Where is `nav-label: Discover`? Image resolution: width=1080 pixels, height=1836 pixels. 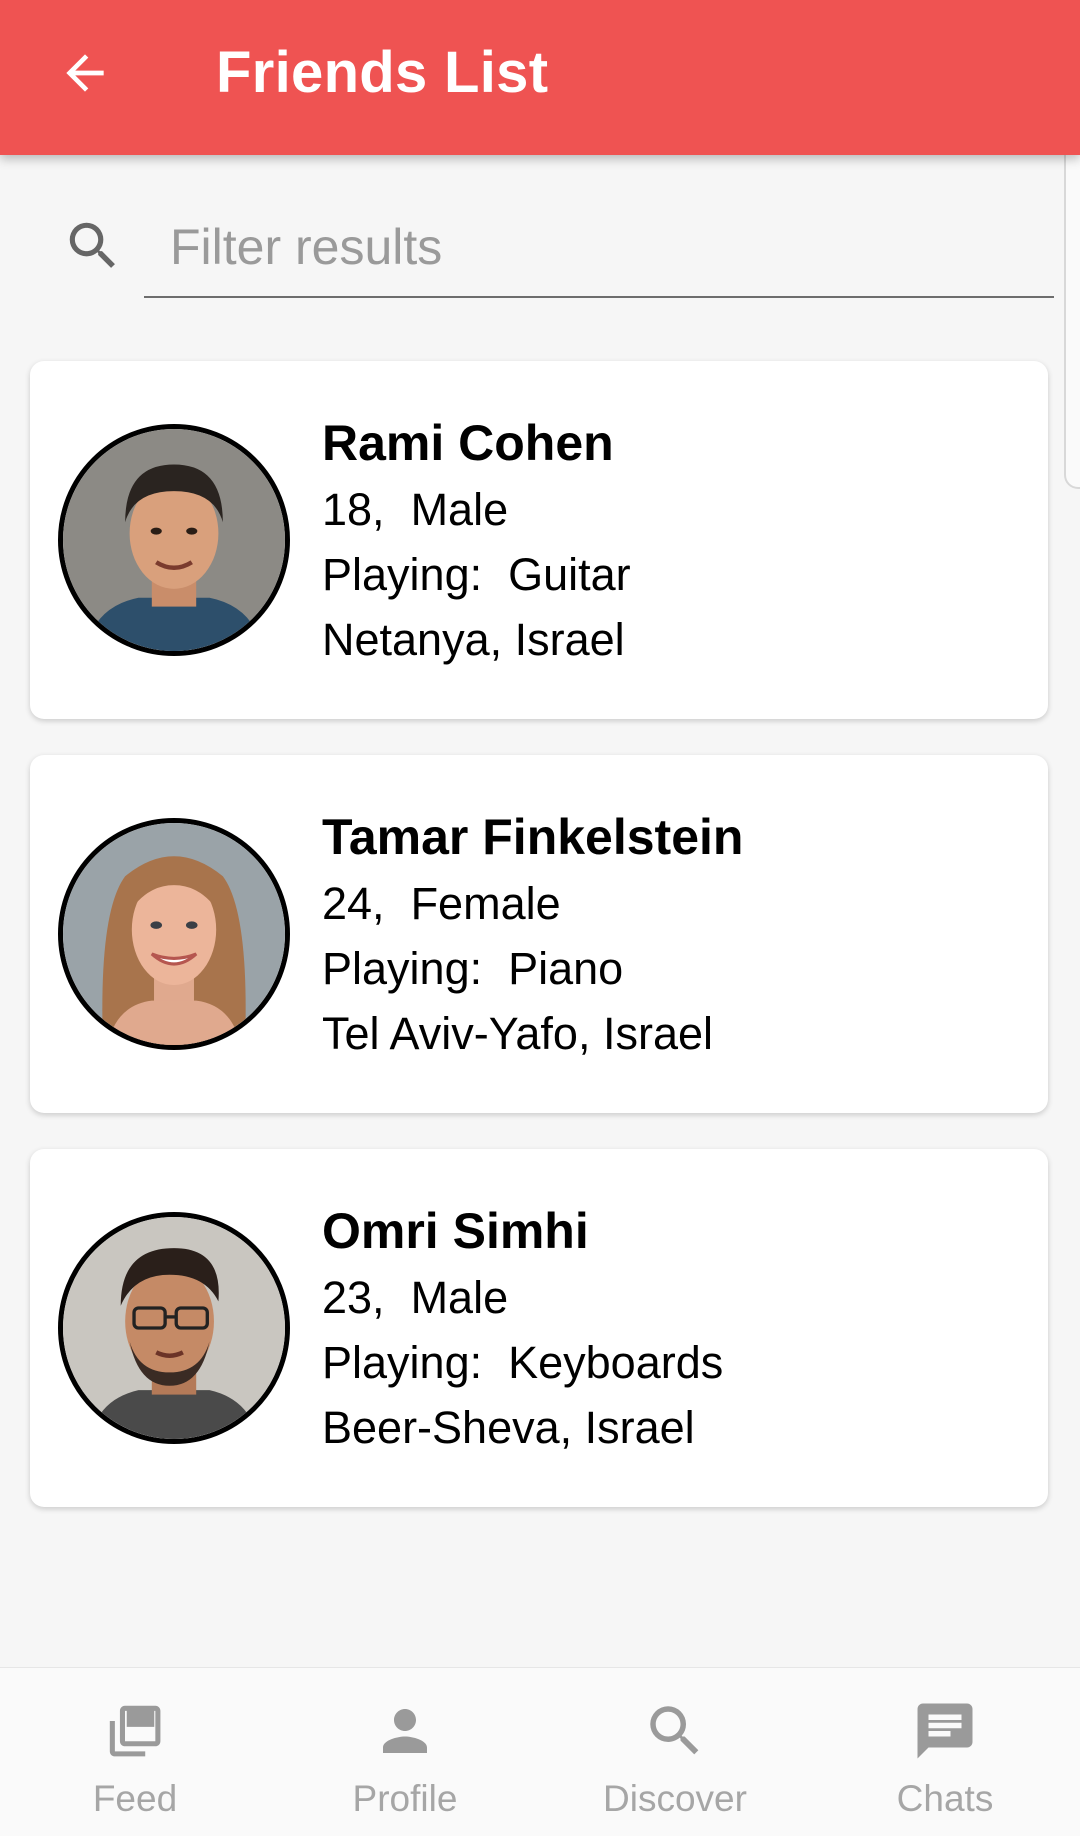 nav-label: Discover is located at coordinates (675, 1798).